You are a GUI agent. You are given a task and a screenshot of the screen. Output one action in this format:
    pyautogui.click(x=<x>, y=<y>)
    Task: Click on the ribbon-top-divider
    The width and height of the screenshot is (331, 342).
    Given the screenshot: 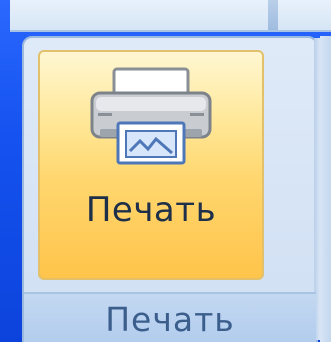 What is the action you would take?
    pyautogui.click(x=273, y=15)
    